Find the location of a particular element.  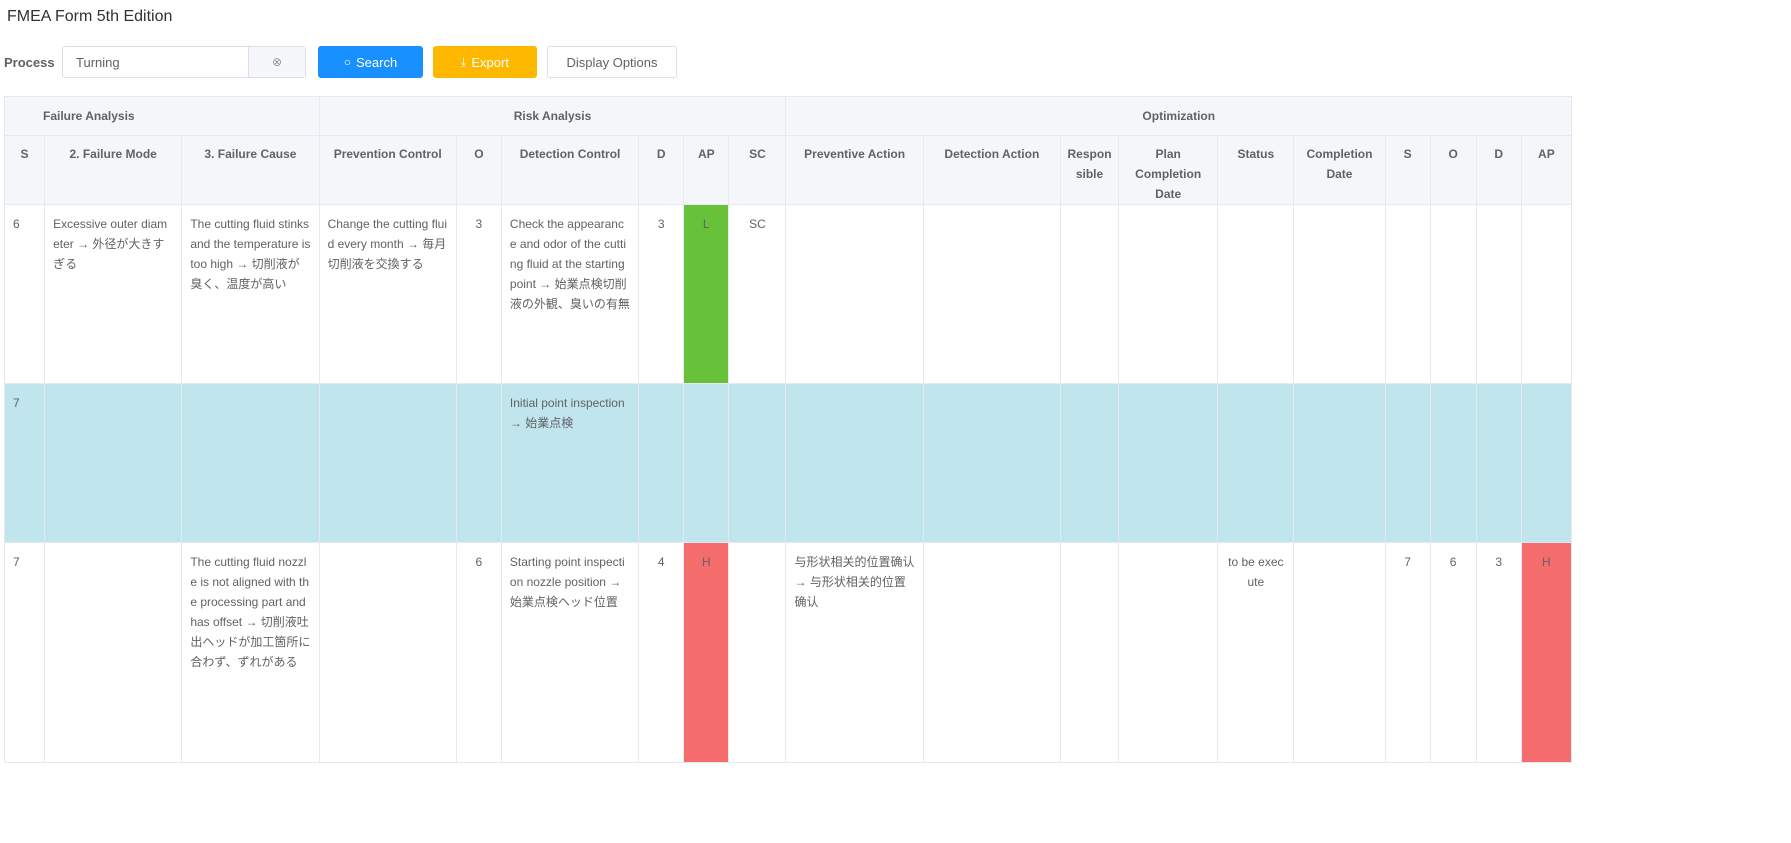

cell-d2: 3 is located at coordinates (1498, 652).